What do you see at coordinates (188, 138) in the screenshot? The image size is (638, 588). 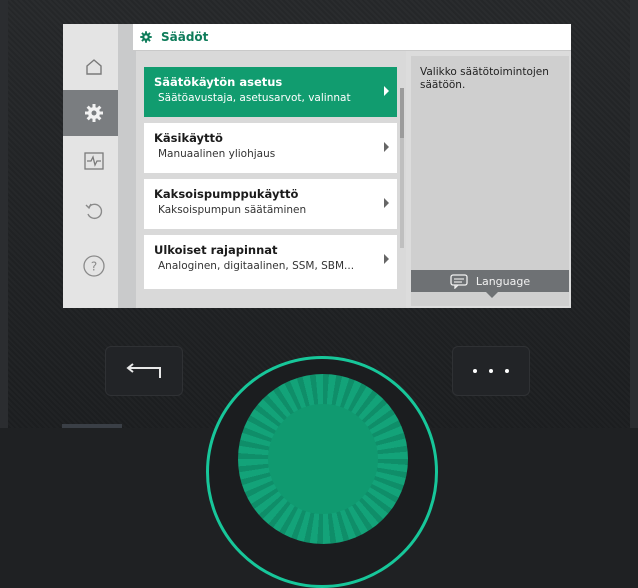 I see `menu-item-title: Käsikäyttö` at bounding box center [188, 138].